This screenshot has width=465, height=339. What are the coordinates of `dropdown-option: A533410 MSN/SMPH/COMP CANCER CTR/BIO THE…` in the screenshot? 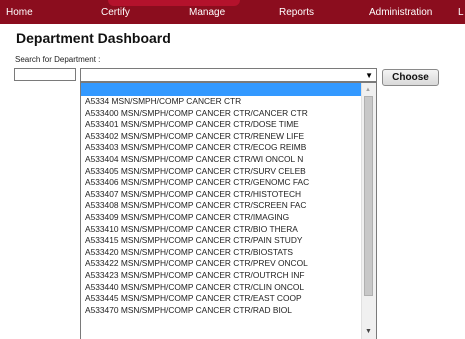 It's located at (222, 230).